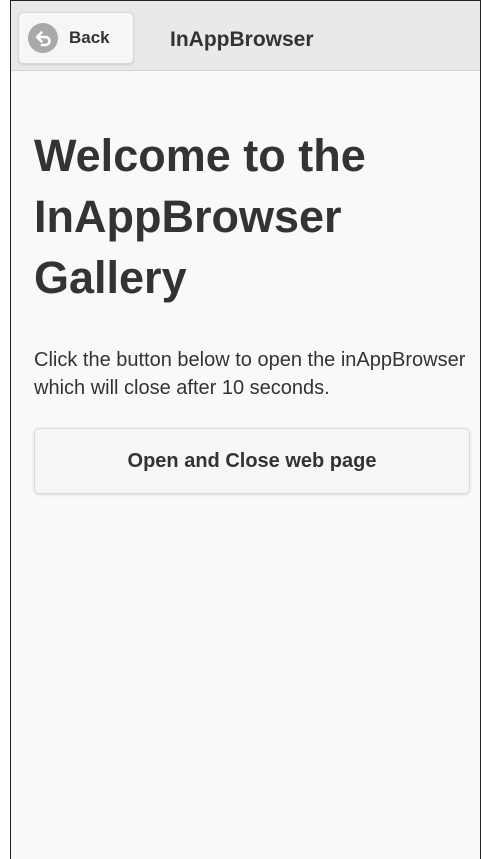 Image resolution: width=481 pixels, height=859 pixels. What do you see at coordinates (252, 461) in the screenshot?
I see `open-and-close-button: Open and Close web page` at bounding box center [252, 461].